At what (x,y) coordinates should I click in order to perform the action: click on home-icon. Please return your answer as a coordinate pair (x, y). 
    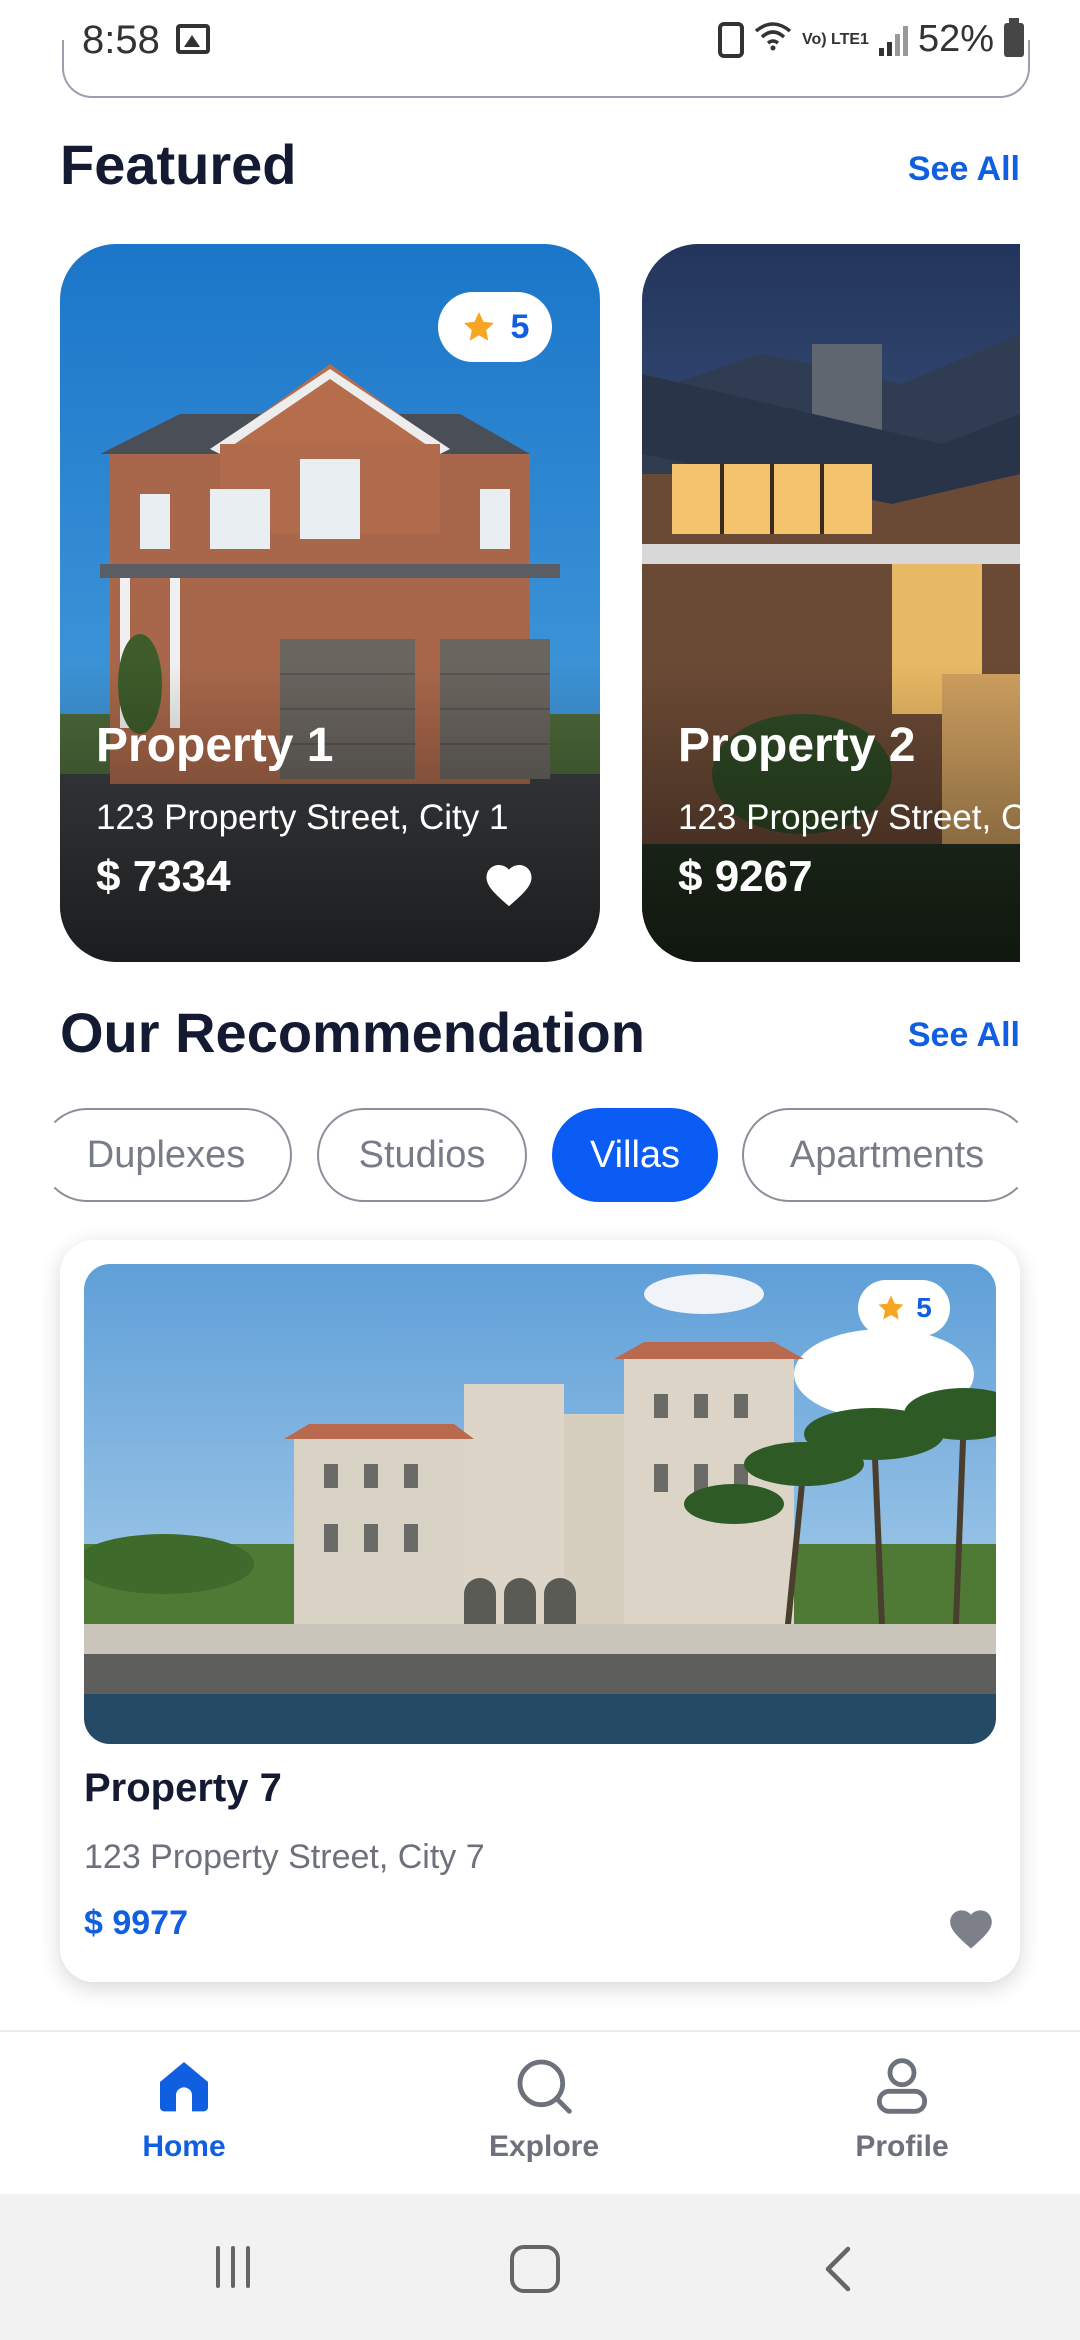
    Looking at the image, I should click on (184, 2087).